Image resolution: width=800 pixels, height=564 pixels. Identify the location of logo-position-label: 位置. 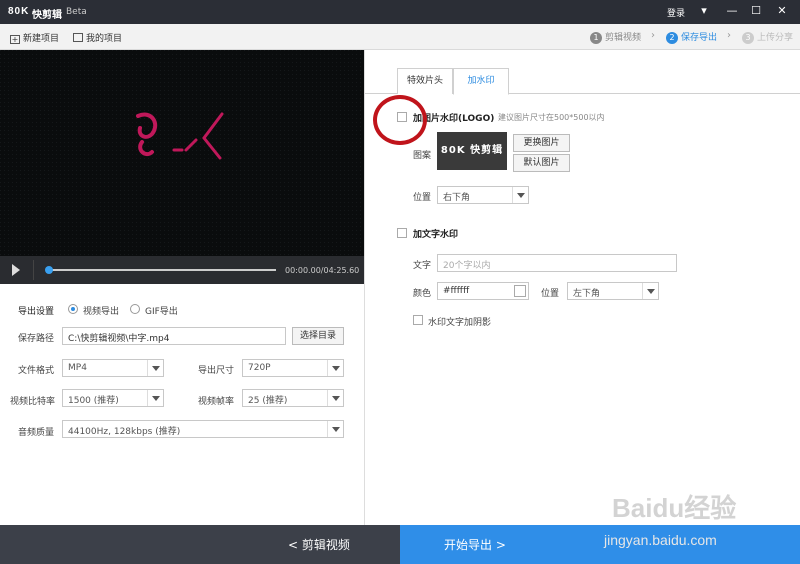
(422, 198).